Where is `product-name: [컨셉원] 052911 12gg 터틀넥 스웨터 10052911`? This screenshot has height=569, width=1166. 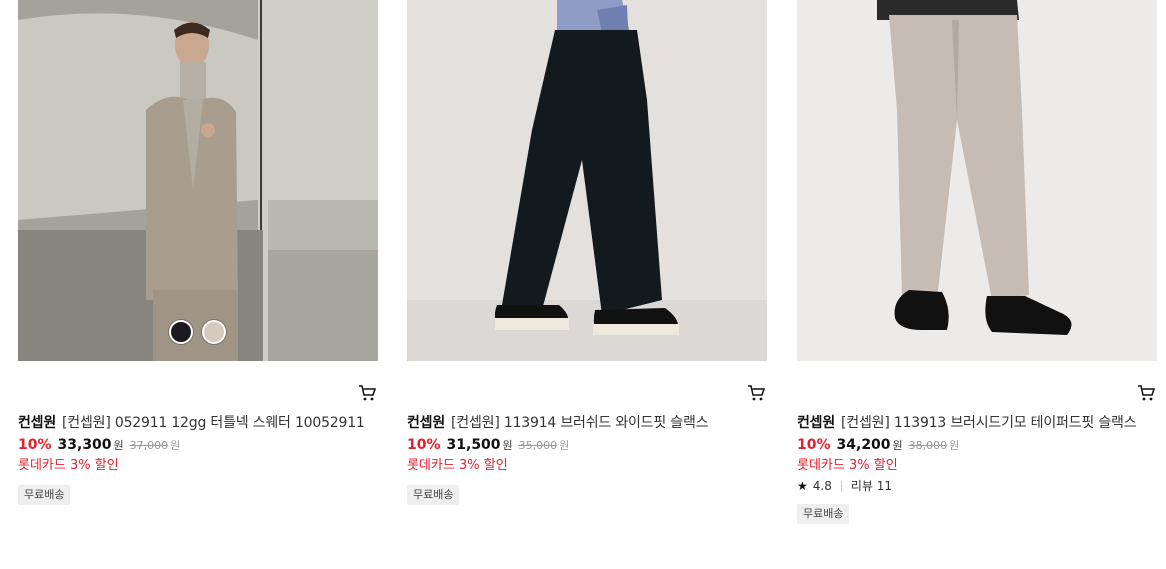 product-name: [컨셉원] 052911 12gg 터틀넥 스웨터 10052911 is located at coordinates (213, 423).